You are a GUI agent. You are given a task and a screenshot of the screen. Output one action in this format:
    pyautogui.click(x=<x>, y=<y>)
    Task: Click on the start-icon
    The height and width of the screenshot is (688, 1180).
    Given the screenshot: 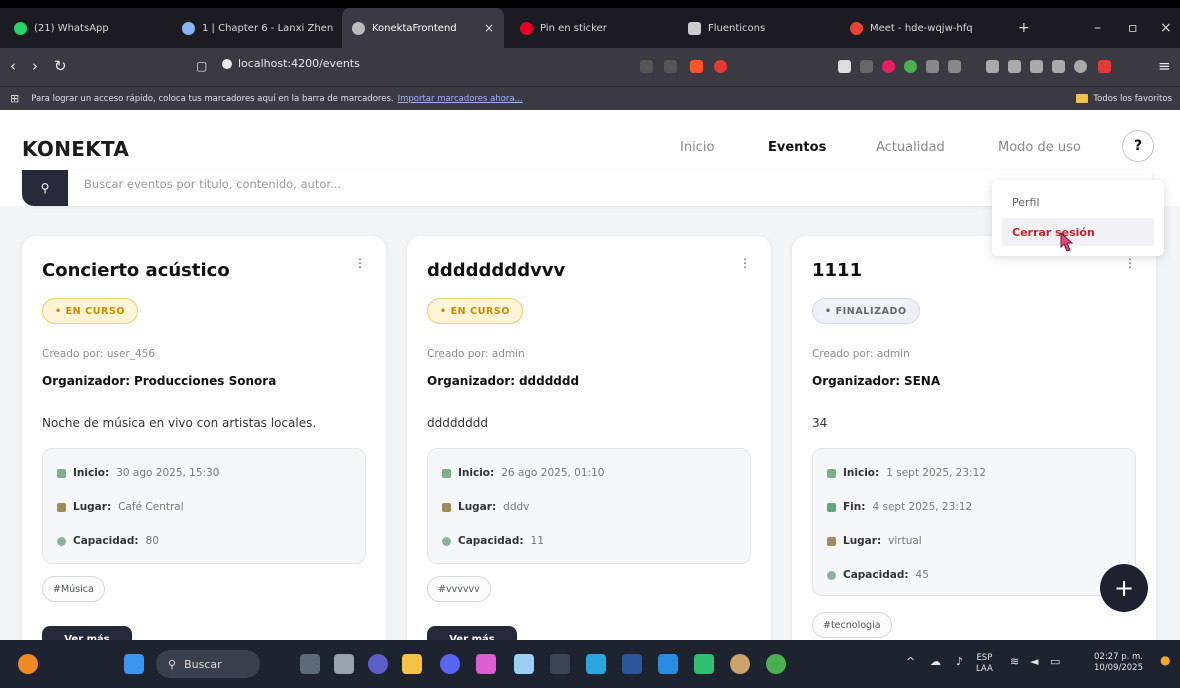 What is the action you would take?
    pyautogui.click(x=134, y=664)
    